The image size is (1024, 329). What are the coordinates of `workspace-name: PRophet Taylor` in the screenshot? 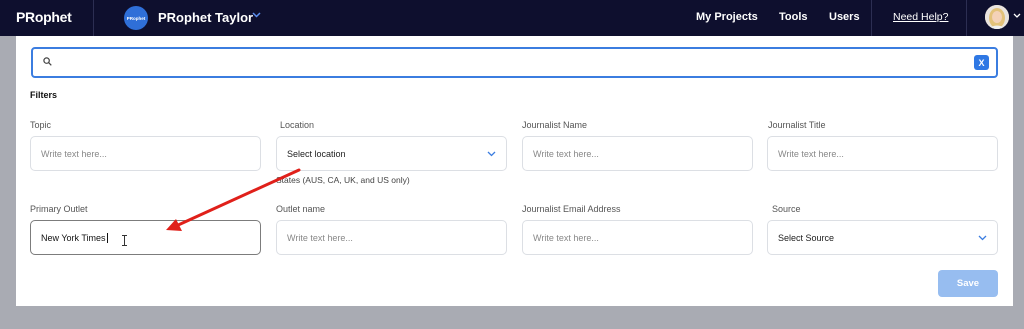 It's located at (205, 17).